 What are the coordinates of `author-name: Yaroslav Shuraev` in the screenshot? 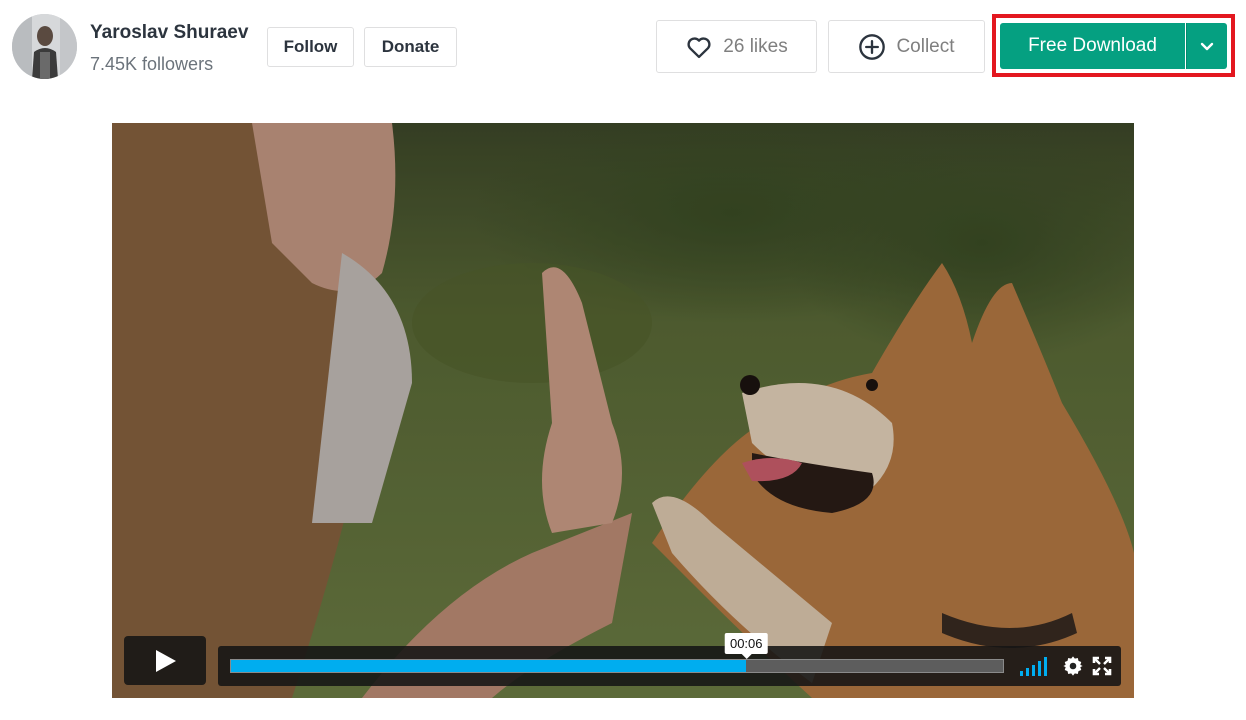 It's located at (169, 33).